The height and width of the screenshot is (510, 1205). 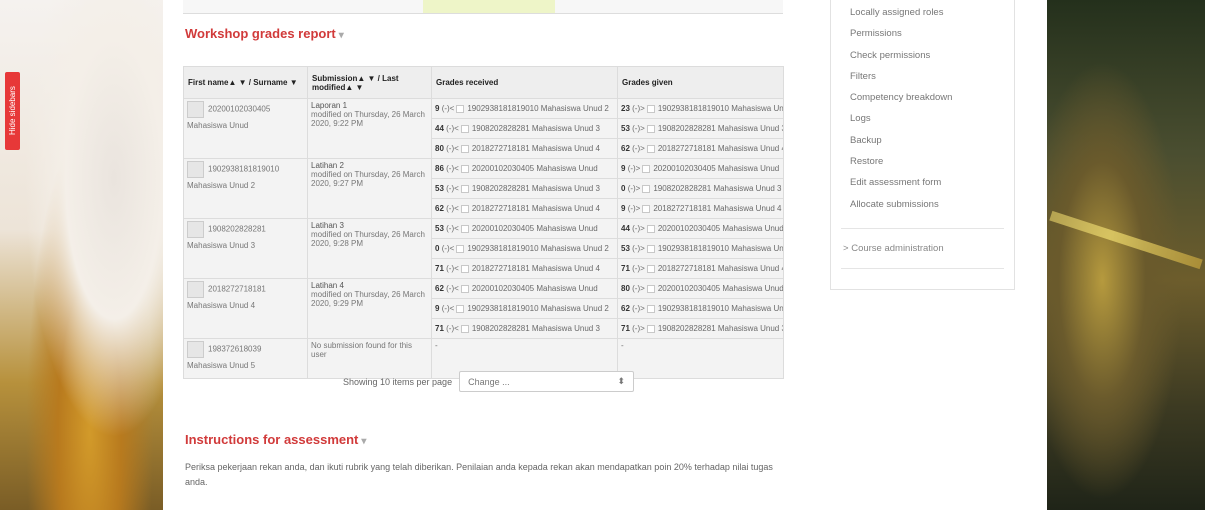 What do you see at coordinates (893, 248) in the screenshot?
I see `course-administration-link: > Course administration` at bounding box center [893, 248].